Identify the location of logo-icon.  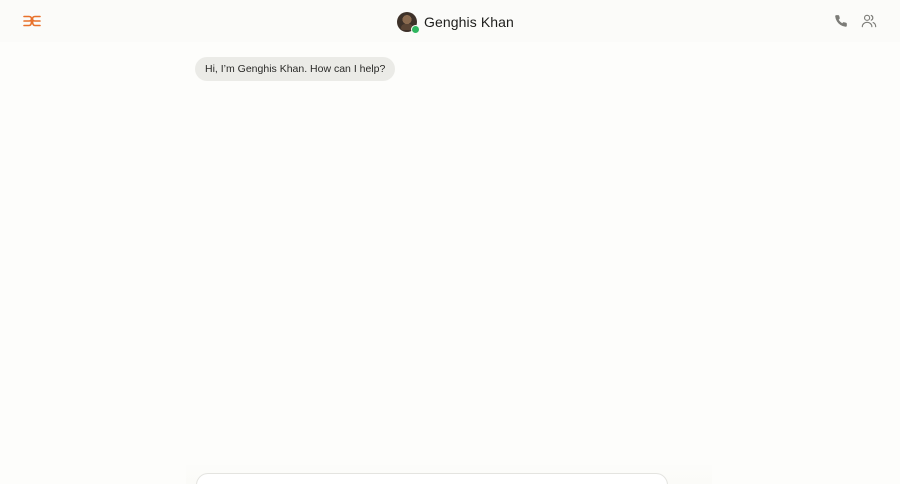
(32, 21).